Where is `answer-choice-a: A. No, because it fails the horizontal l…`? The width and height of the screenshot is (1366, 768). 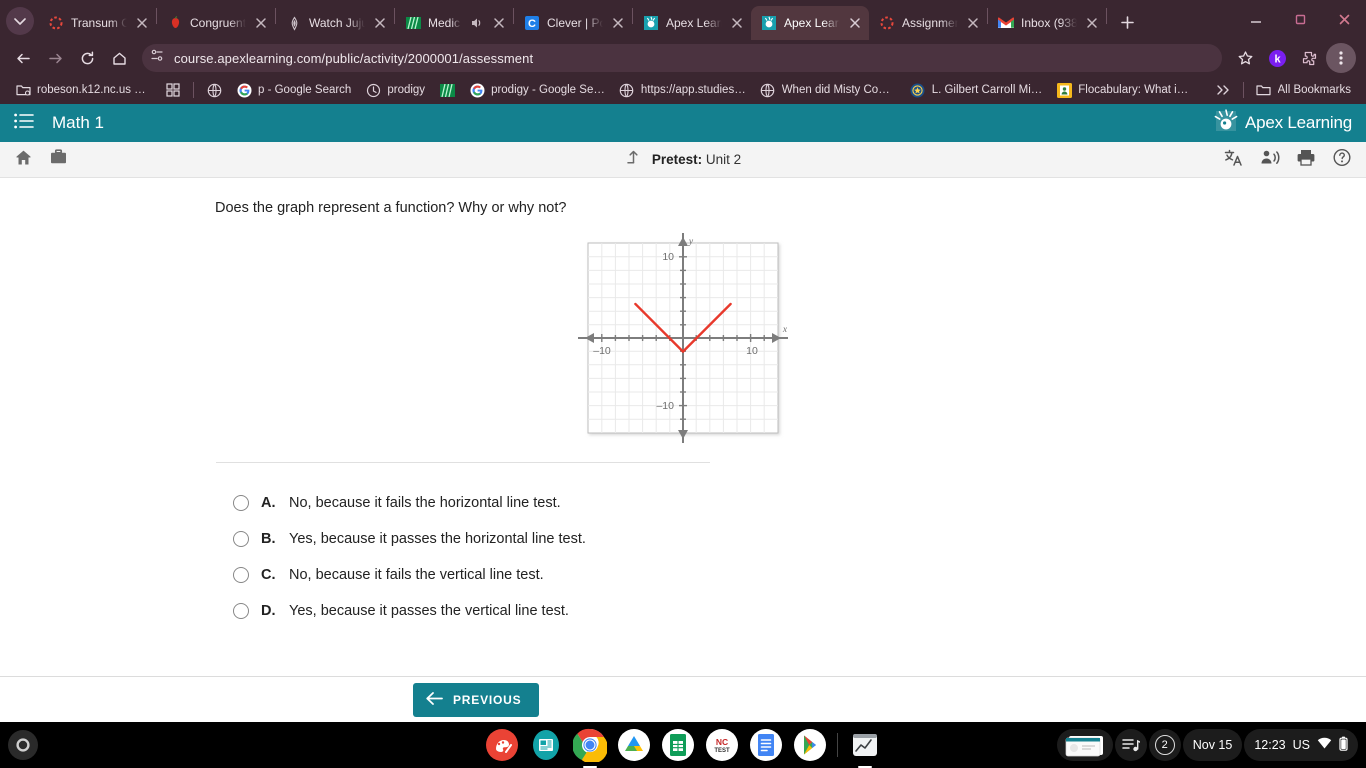 answer-choice-a: A. No, because it fails the horizontal l… is located at coordinates (698, 503).